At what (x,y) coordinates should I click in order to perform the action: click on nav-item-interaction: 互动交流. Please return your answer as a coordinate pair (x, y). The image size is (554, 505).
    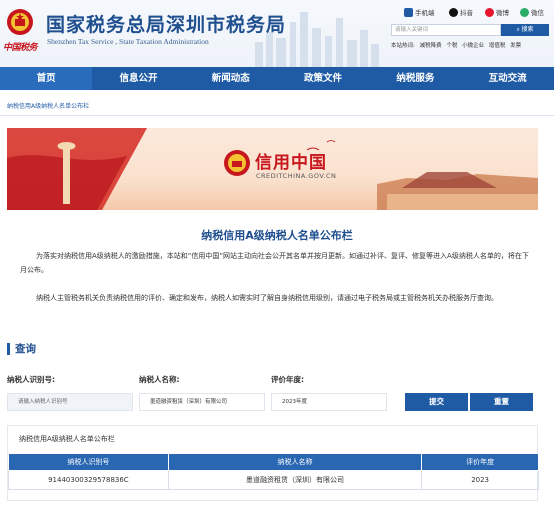
    Looking at the image, I should click on (507, 78).